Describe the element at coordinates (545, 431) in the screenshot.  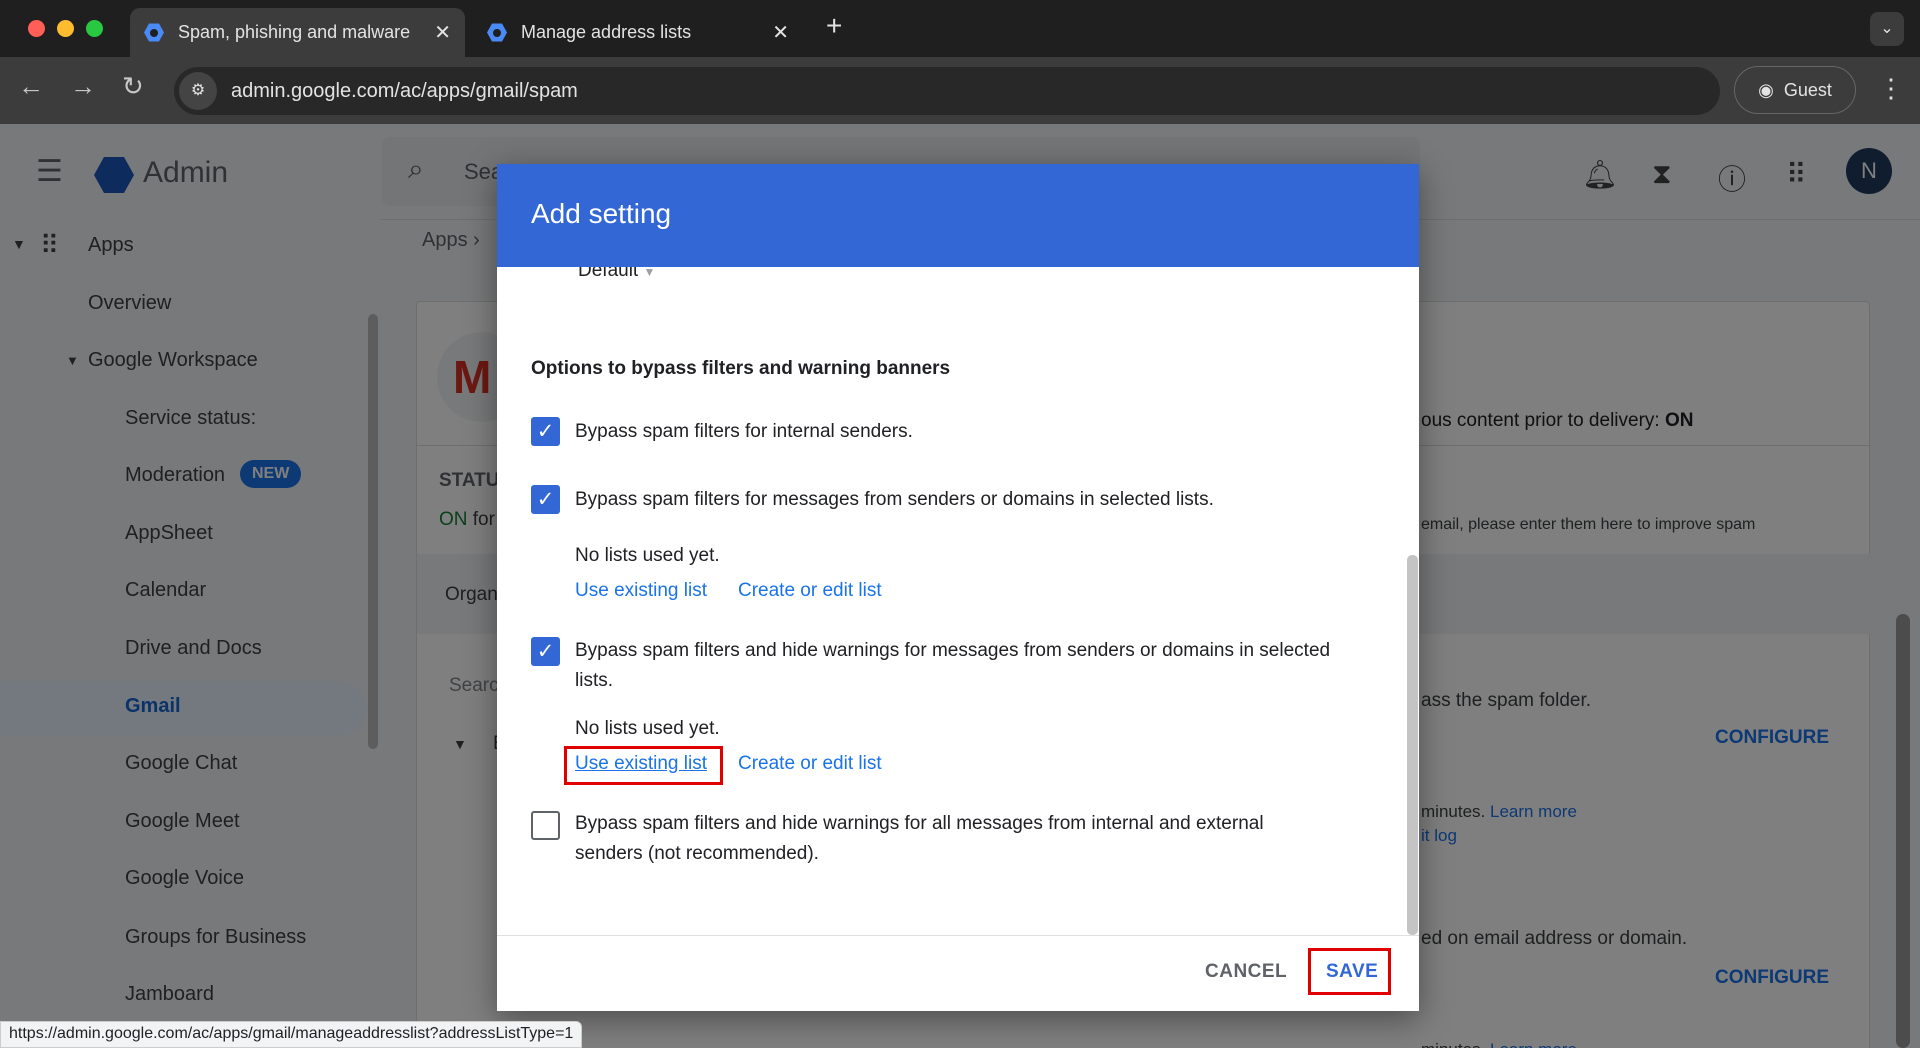
I see `checkbox-internal-senders: ✓` at that location.